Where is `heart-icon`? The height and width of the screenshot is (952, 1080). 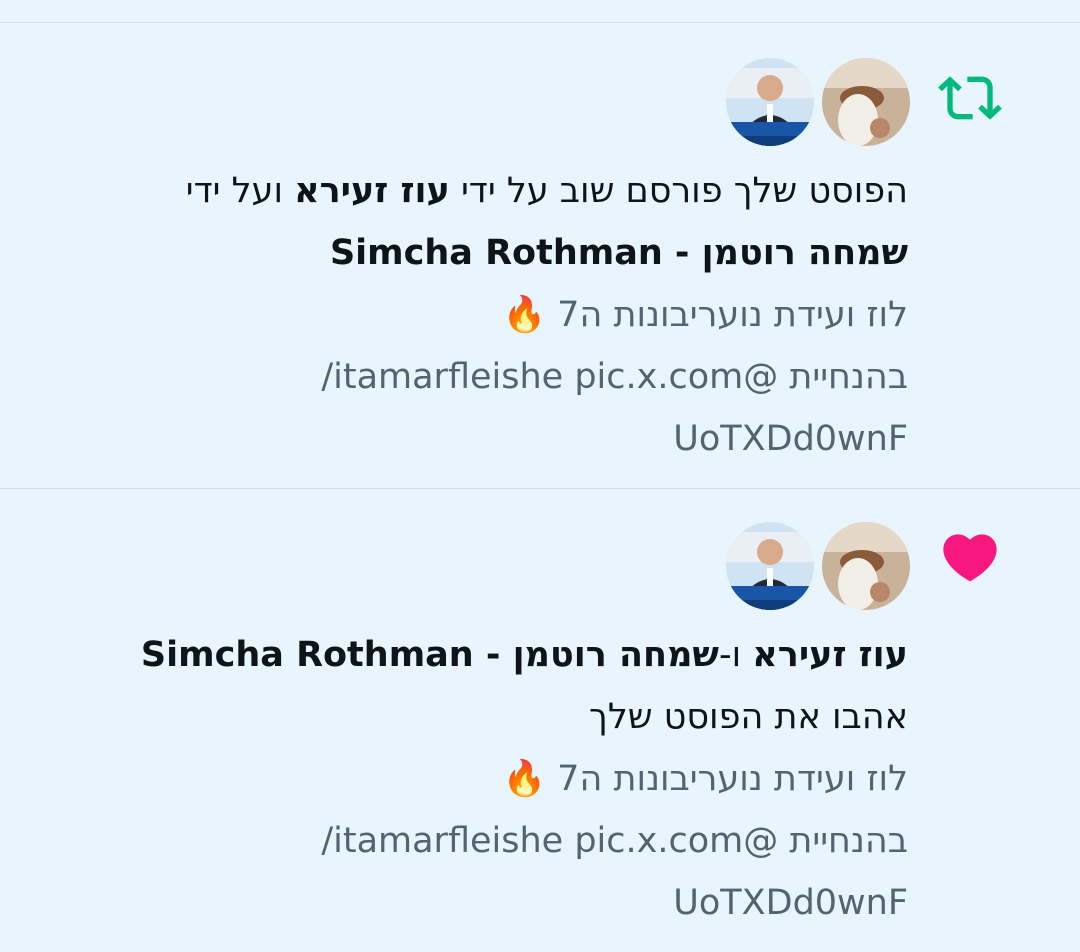
heart-icon is located at coordinates (970, 558).